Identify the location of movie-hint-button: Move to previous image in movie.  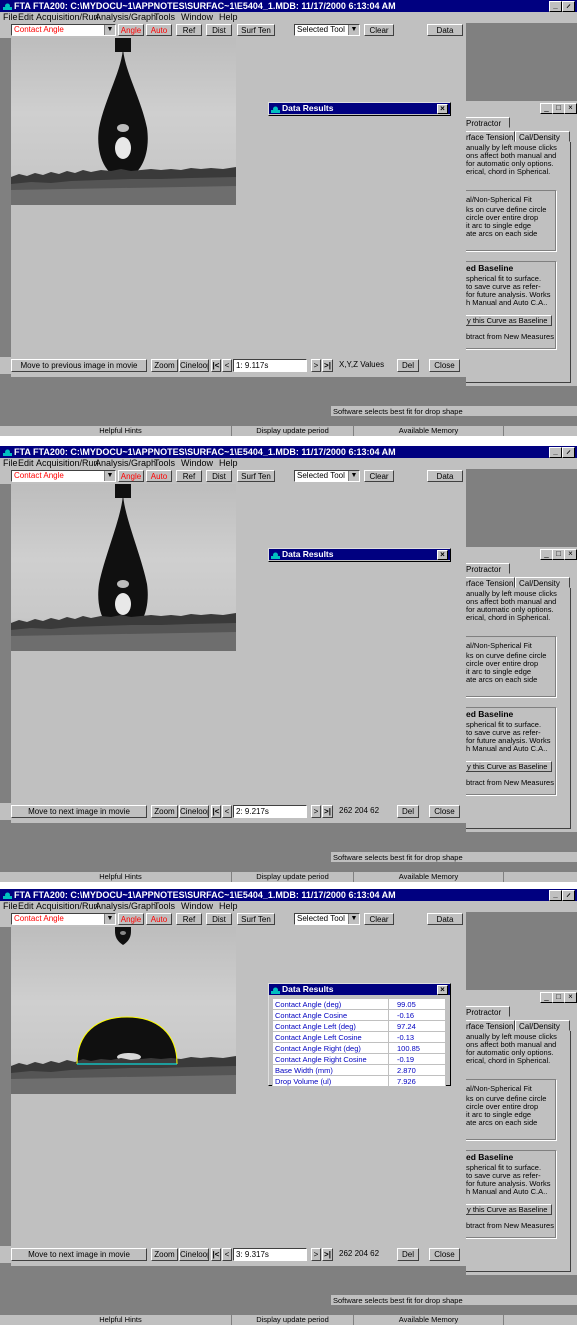
(79, 365).